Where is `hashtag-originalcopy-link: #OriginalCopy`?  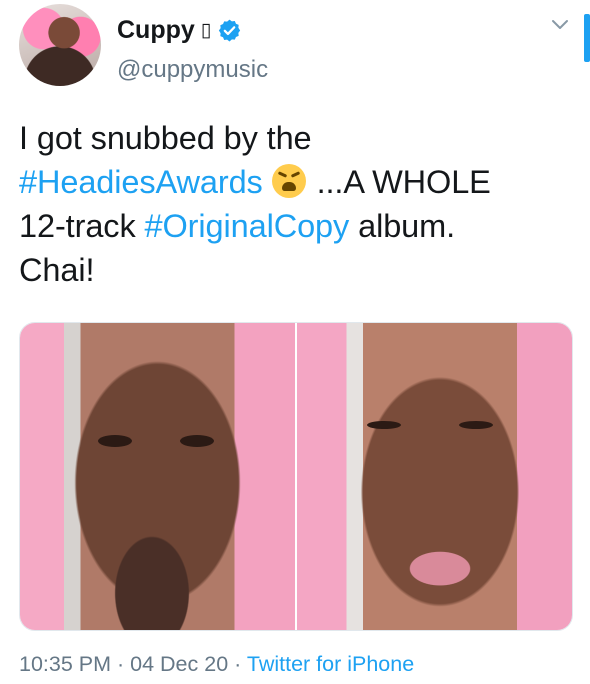
hashtag-originalcopy-link: #OriginalCopy is located at coordinates (247, 226).